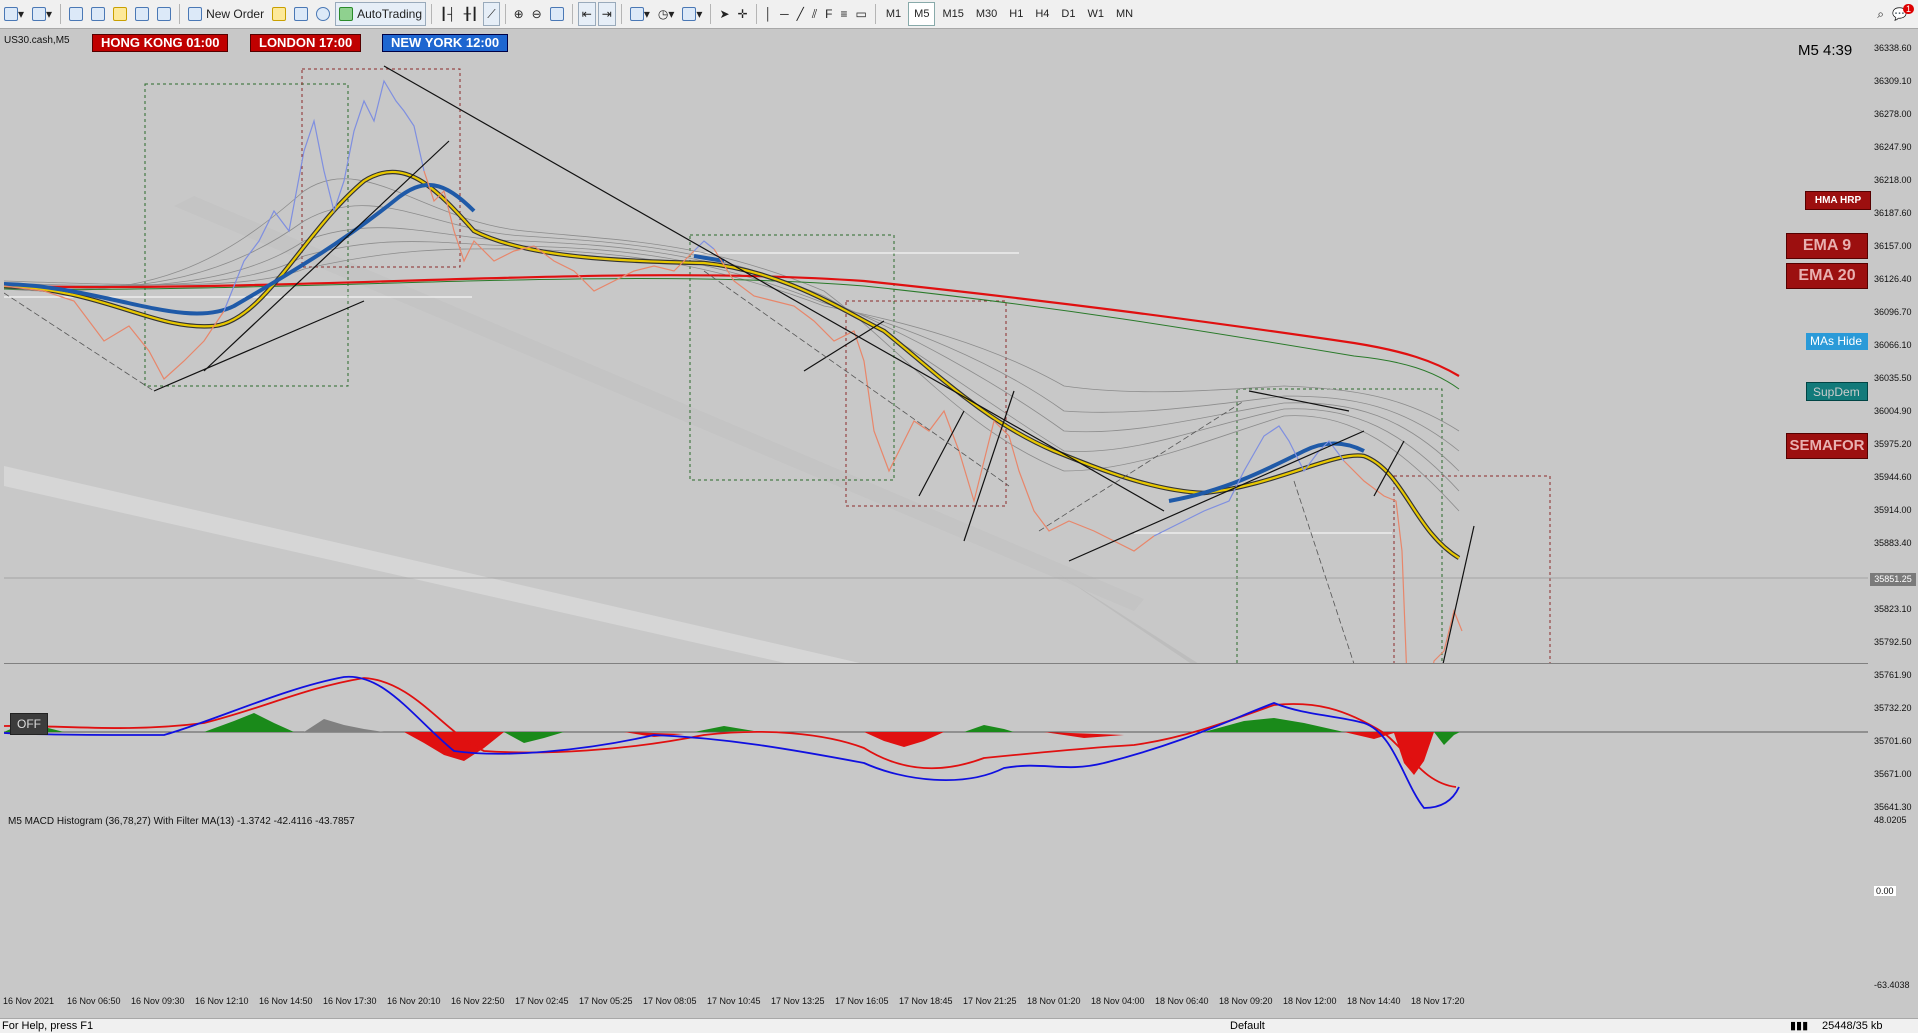 This screenshot has height=1033, width=1918. What do you see at coordinates (1893, 444) in the screenshot?
I see `price-label: 35975.20` at bounding box center [1893, 444].